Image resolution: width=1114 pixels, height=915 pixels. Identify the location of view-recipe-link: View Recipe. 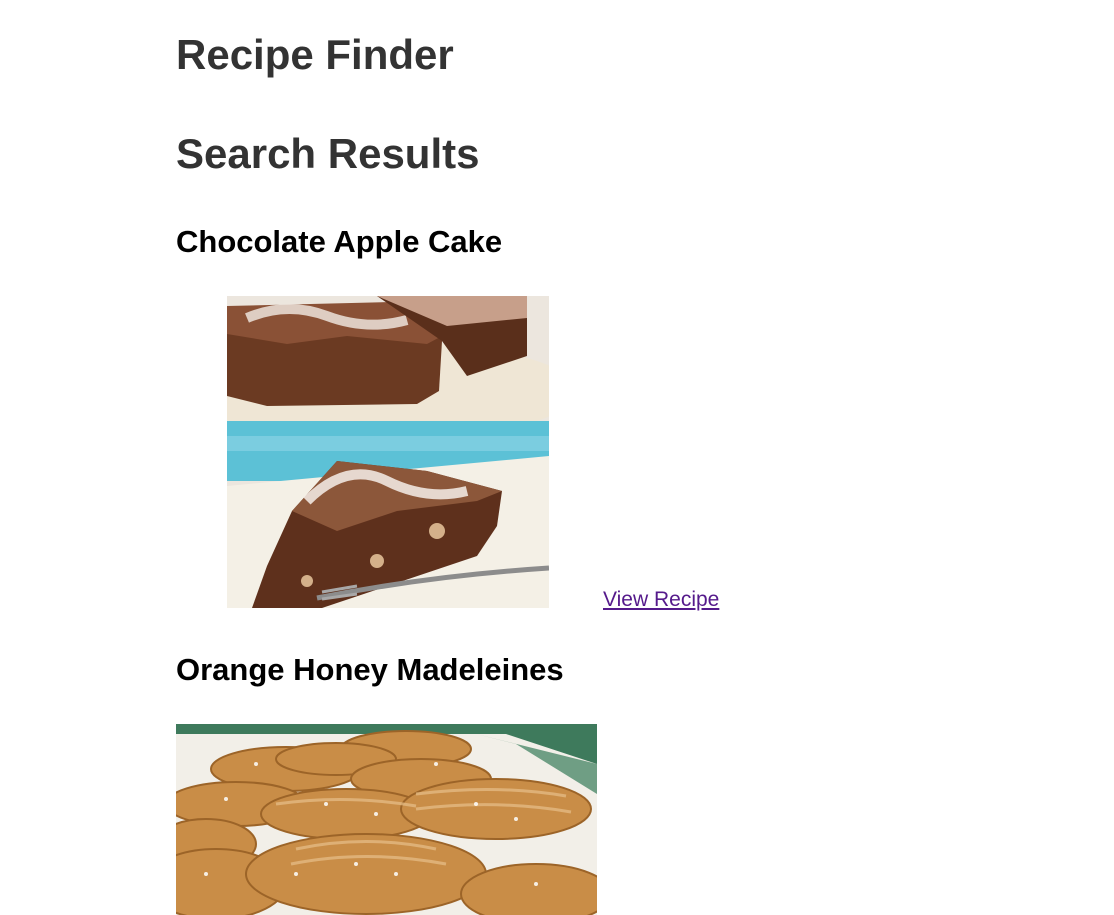
(661, 600).